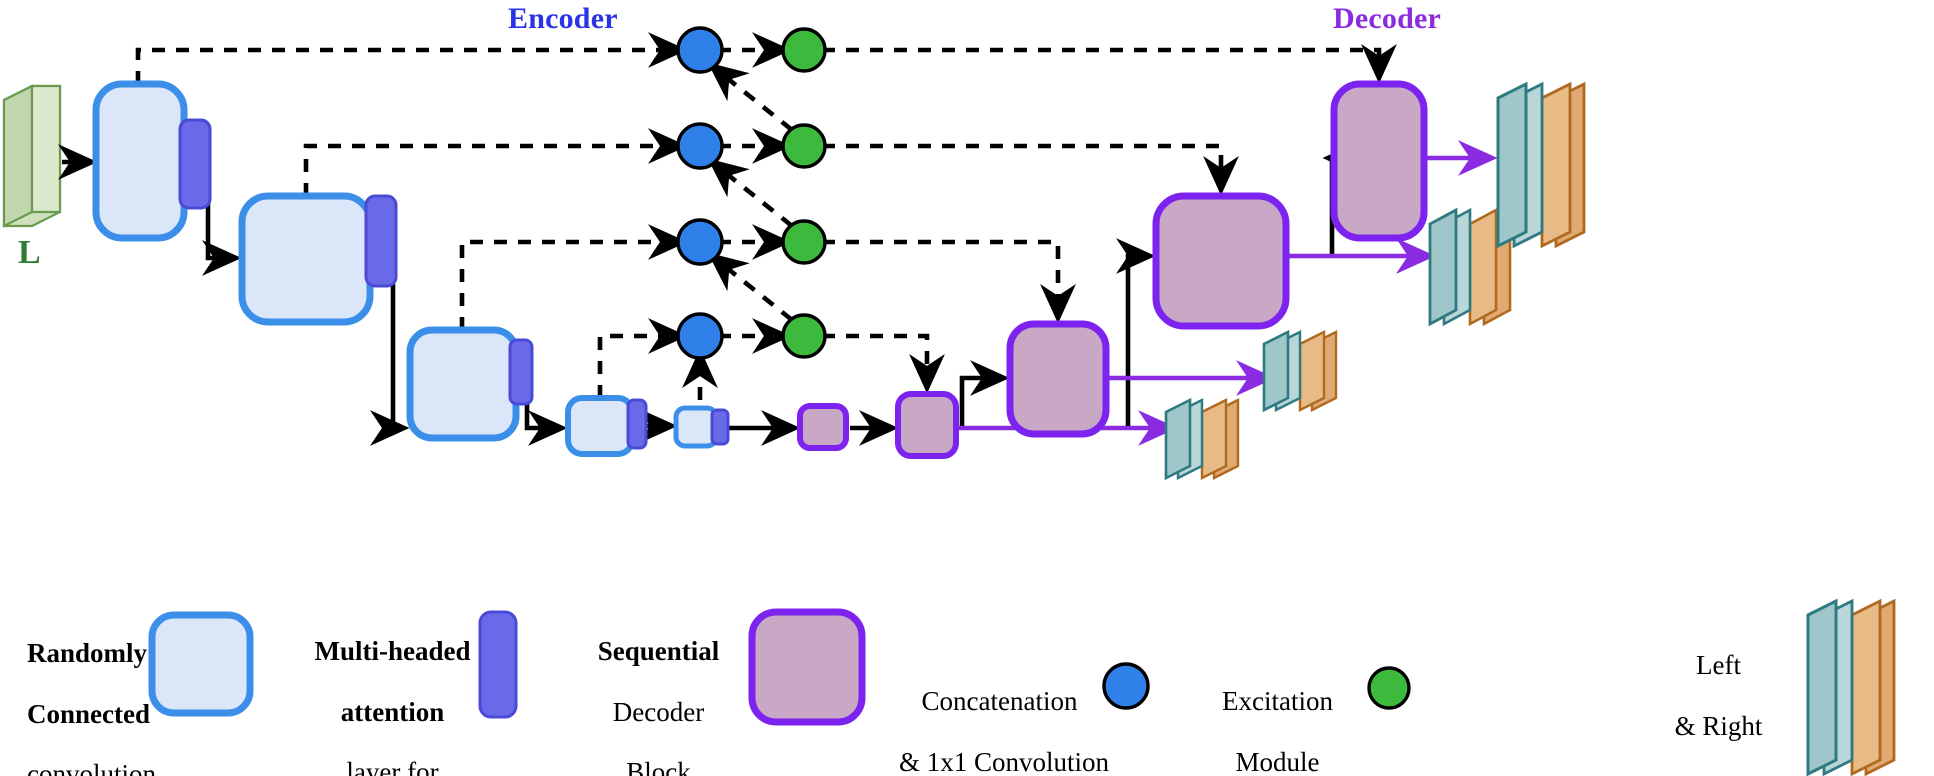  I want to click on legend-line: Module, so click(1277, 761).